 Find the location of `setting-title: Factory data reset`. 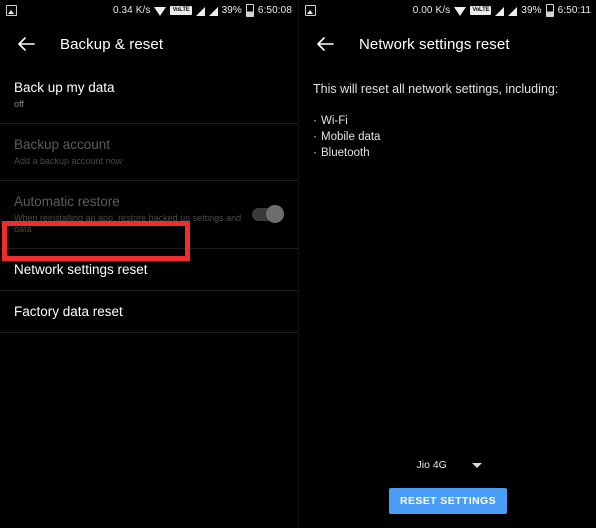

setting-title: Factory data reset is located at coordinates (68, 311).